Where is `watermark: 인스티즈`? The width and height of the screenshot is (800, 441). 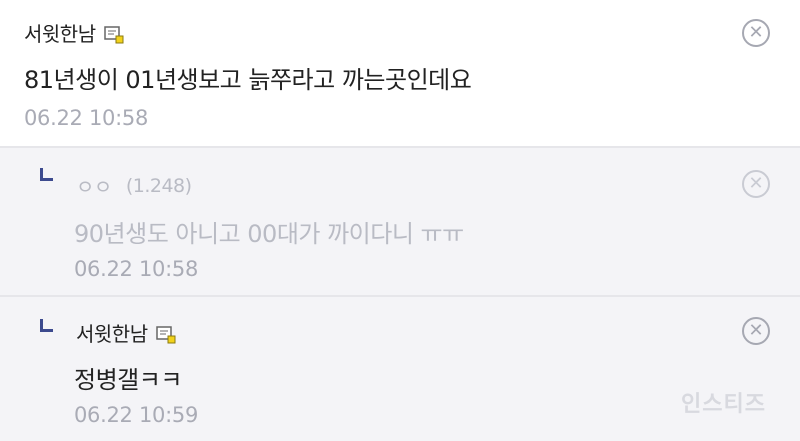
watermark: 인스티즈 is located at coordinates (723, 404).